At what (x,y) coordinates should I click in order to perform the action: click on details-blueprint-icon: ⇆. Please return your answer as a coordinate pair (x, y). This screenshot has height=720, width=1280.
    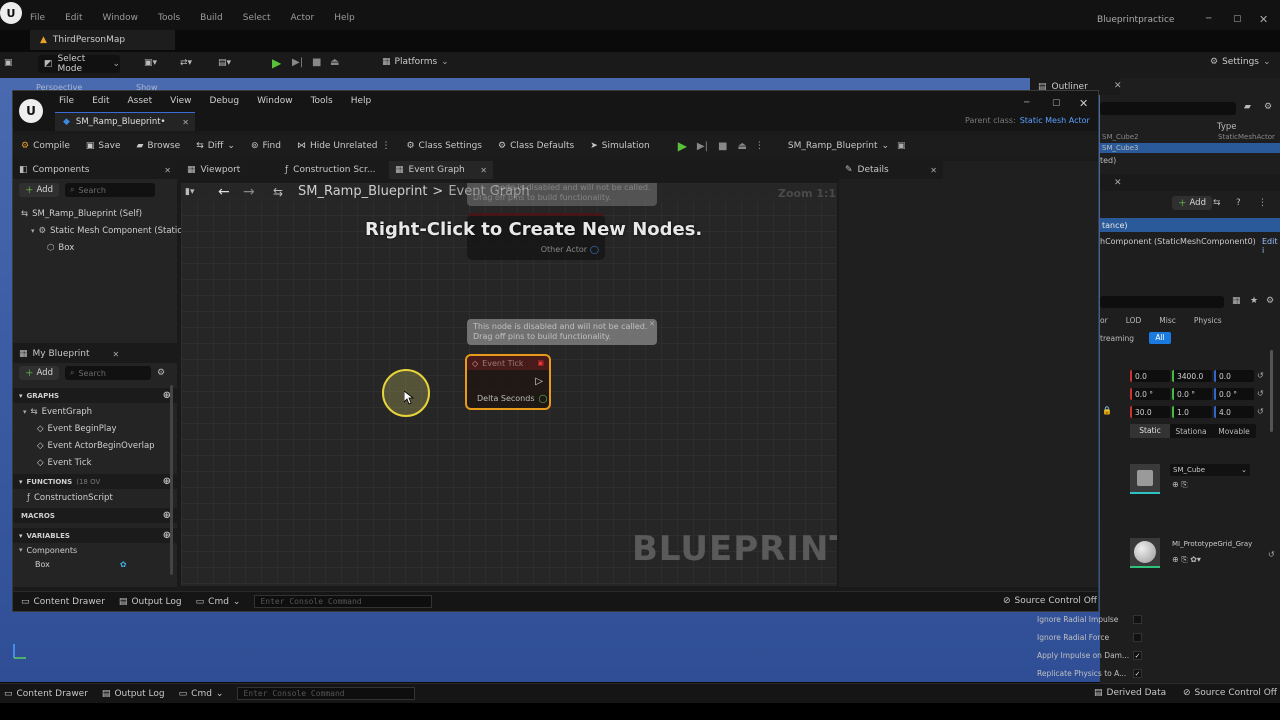
    Looking at the image, I should click on (1217, 203).